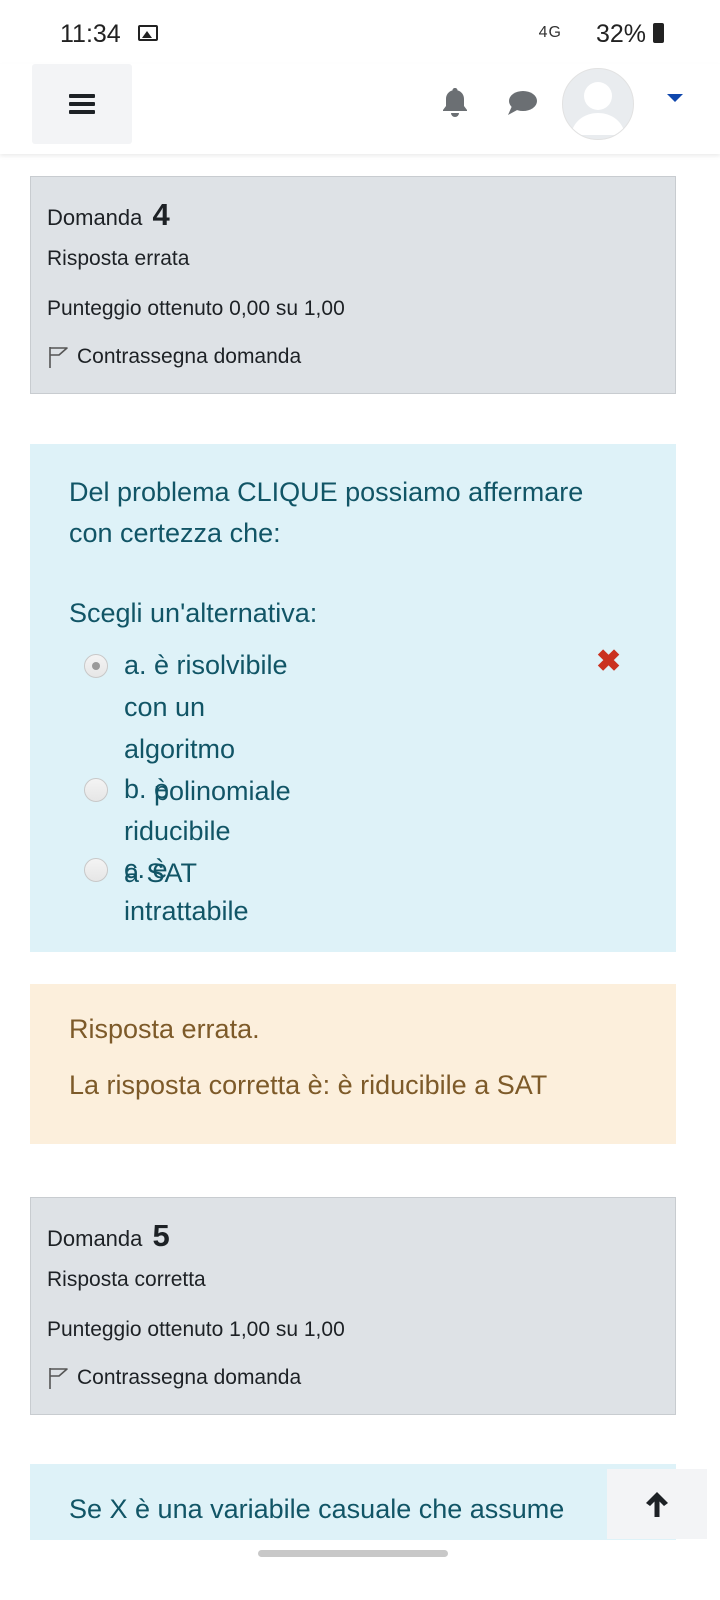 The width and height of the screenshot is (720, 1600). I want to click on question-number-4: Domanda 4, so click(108, 215).